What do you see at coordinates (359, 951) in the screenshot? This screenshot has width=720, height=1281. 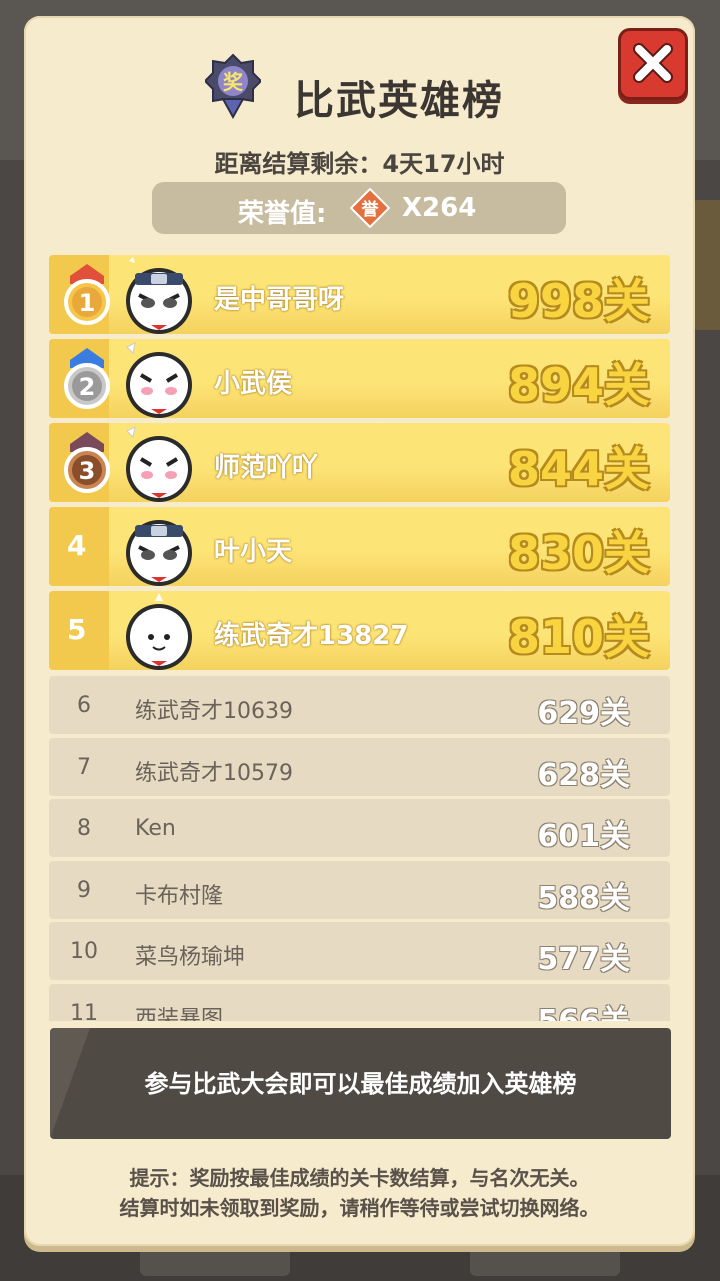 I see `leaderboard-row-10: 10 菜鸟杨瑜坤 577关` at bounding box center [359, 951].